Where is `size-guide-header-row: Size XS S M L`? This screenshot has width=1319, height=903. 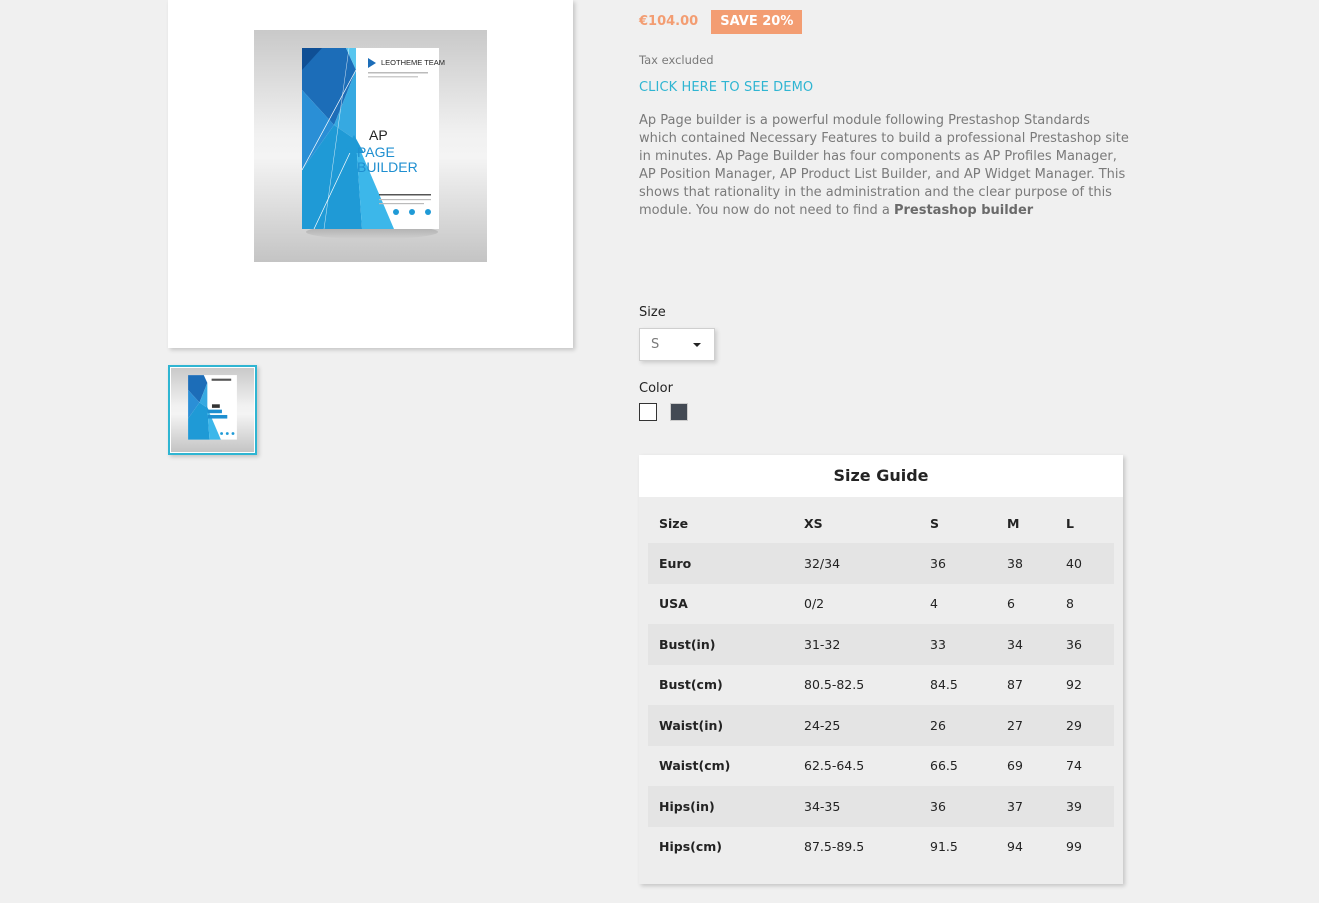 size-guide-header-row: Size XS S M L is located at coordinates (881, 523).